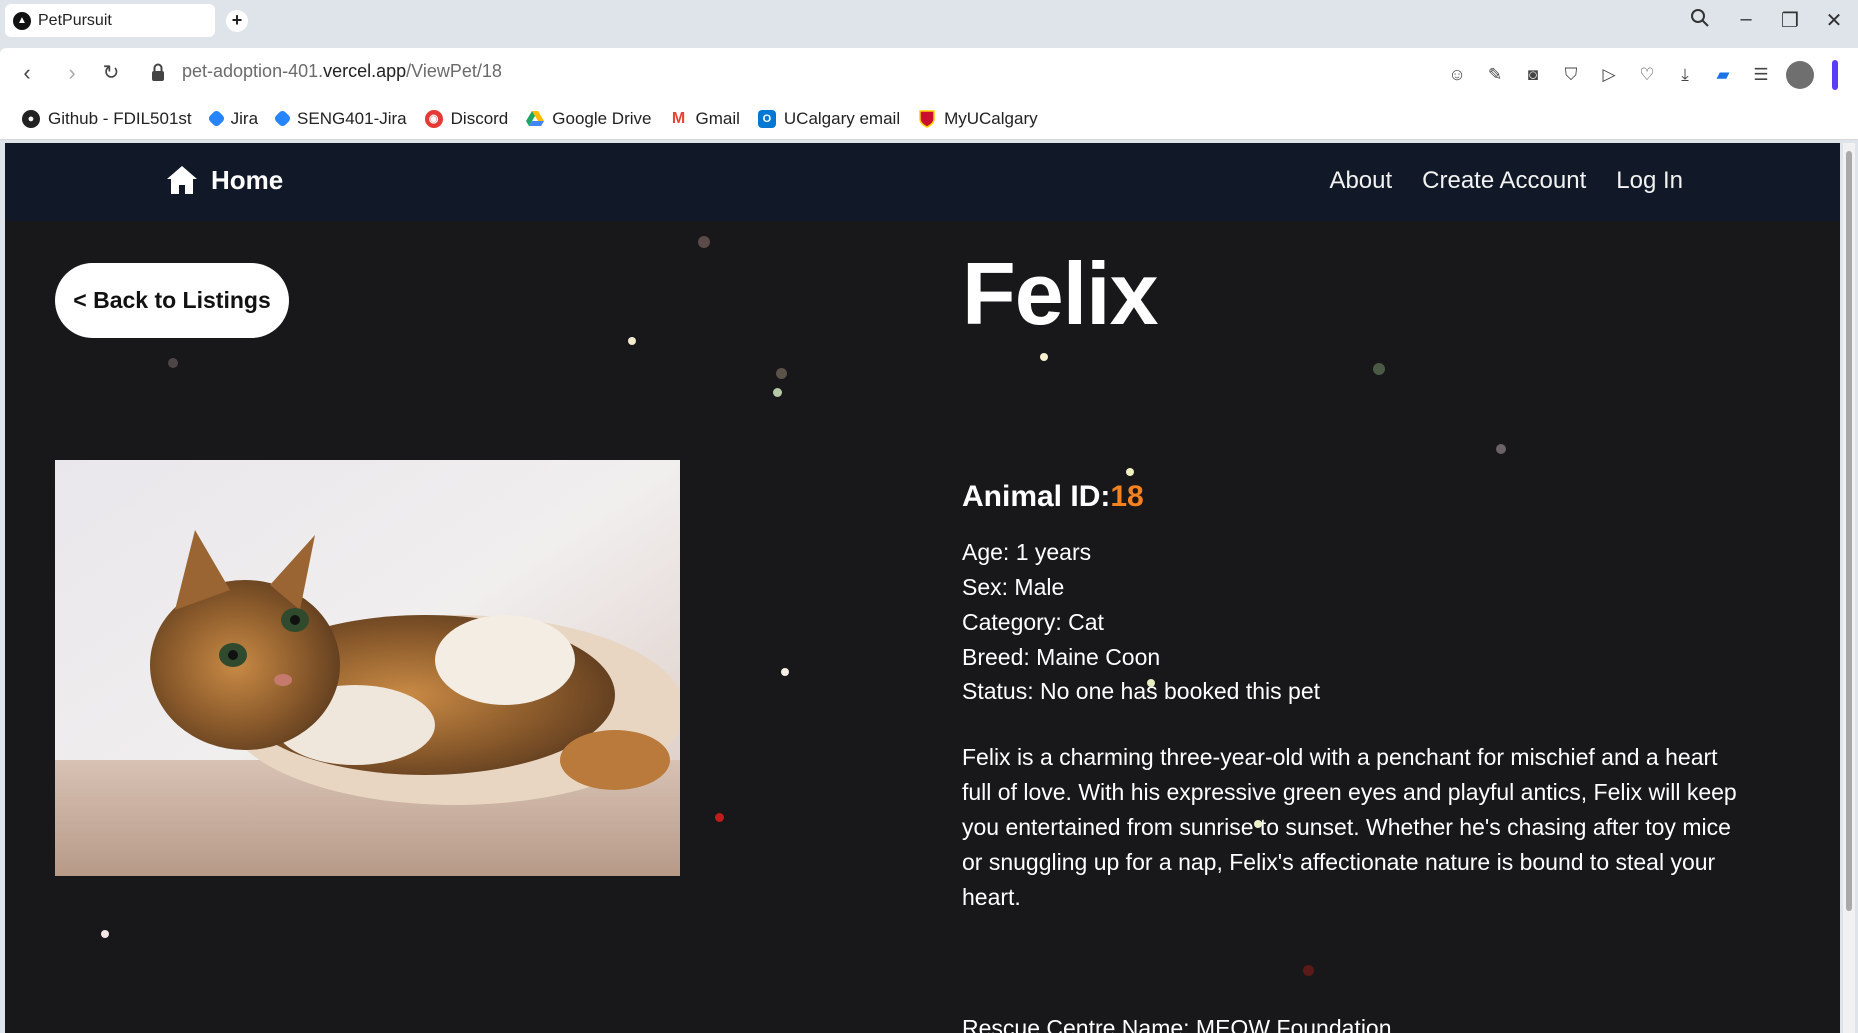 The height and width of the screenshot is (1033, 1858). I want to click on url-path: /ViewPet/18, so click(454, 71).